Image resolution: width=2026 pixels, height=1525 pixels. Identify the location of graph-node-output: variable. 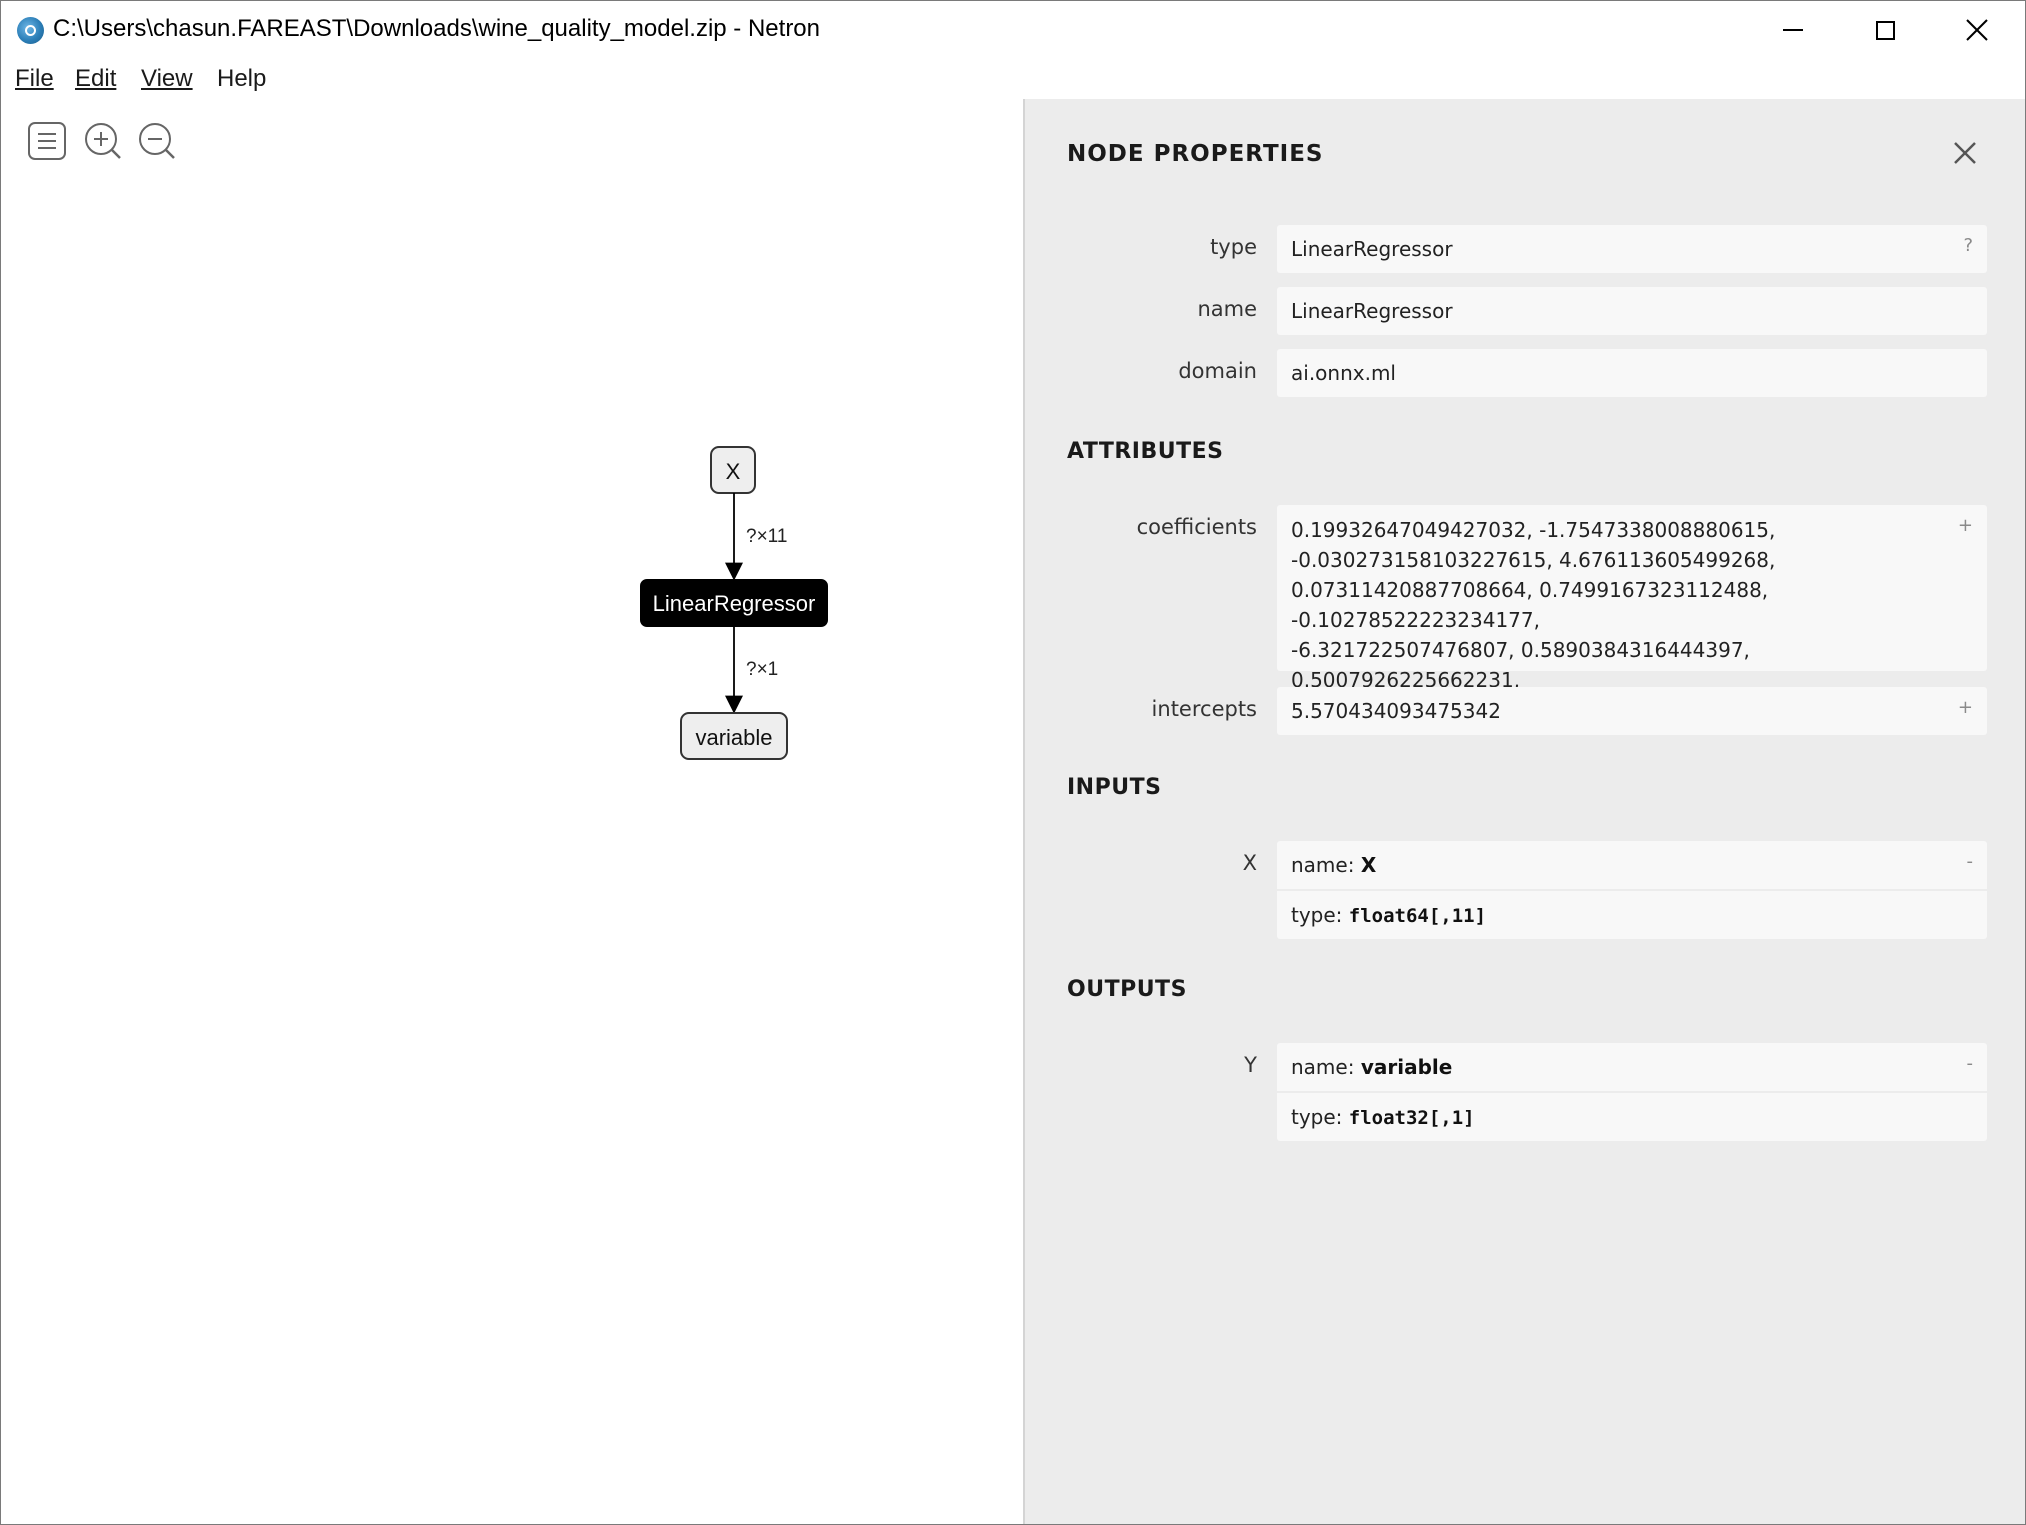
(734, 736).